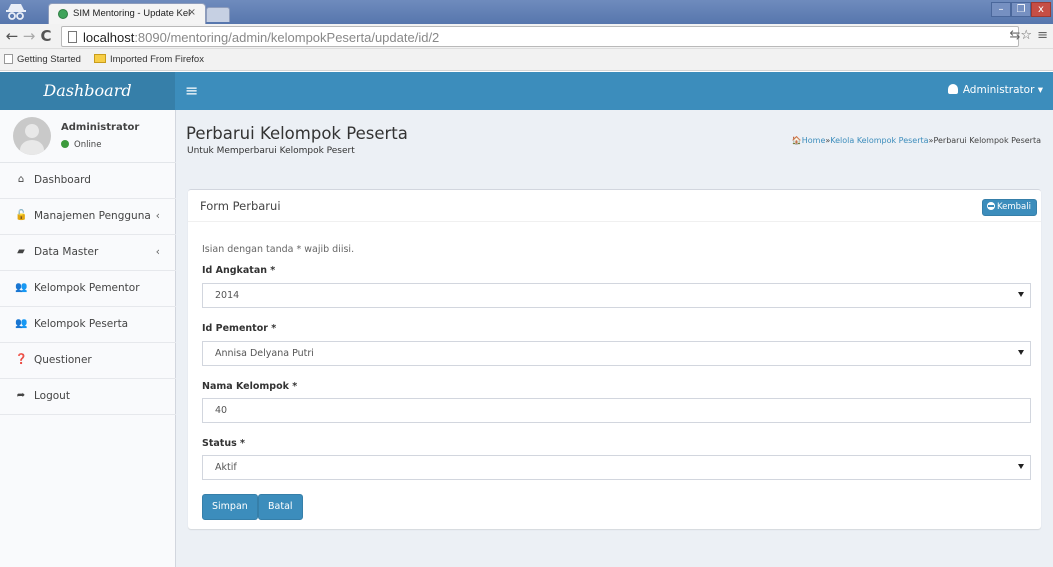  Describe the element at coordinates (16, 12) in the screenshot. I see `browser-incognito-icon` at that location.